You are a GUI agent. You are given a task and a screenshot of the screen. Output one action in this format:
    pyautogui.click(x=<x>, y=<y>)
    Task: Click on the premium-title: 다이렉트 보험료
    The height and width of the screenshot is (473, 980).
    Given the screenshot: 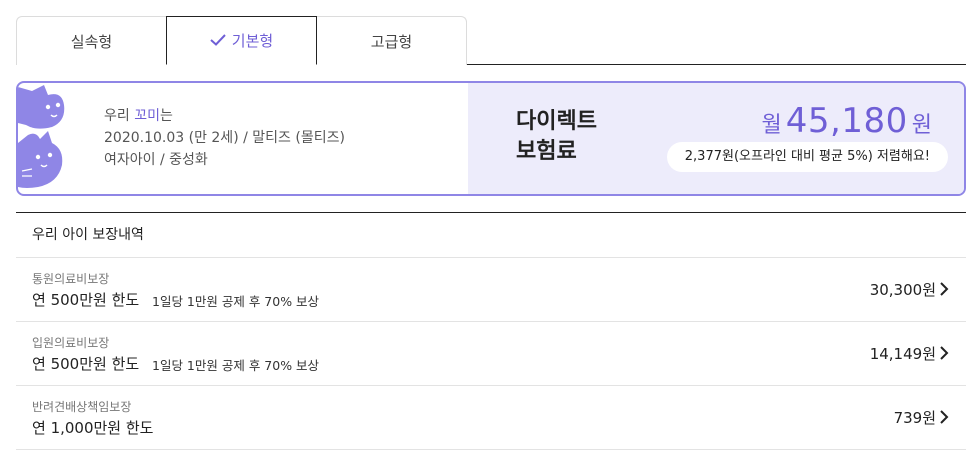 What is the action you would take?
    pyautogui.click(x=571, y=137)
    